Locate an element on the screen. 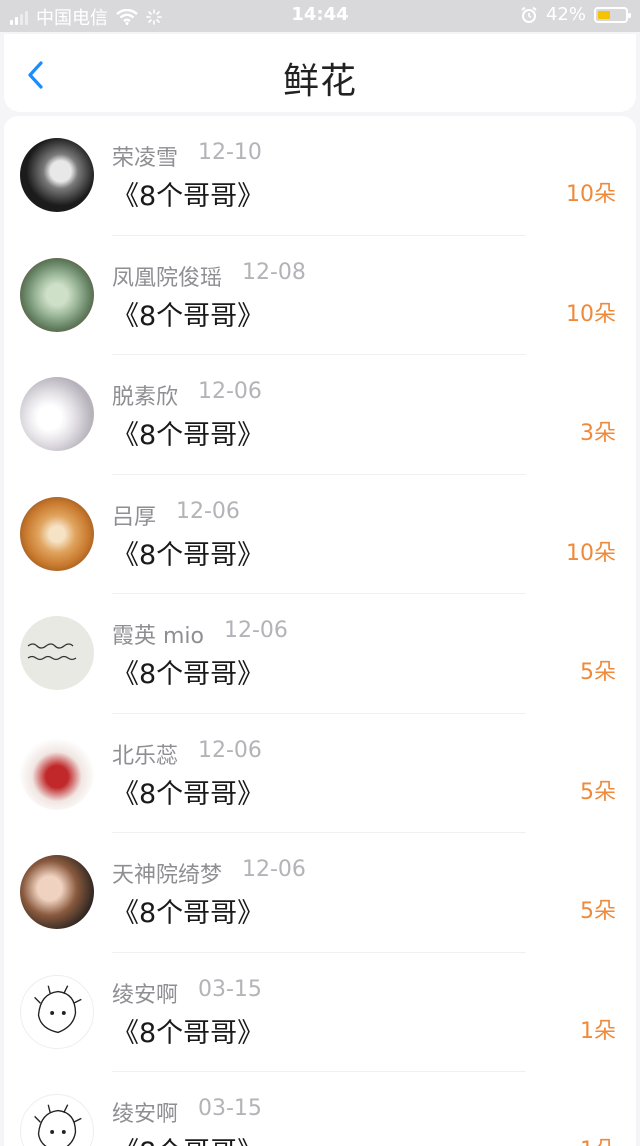 This screenshot has height=1146, width=640. user-name: 霞英 mio is located at coordinates (158, 636).